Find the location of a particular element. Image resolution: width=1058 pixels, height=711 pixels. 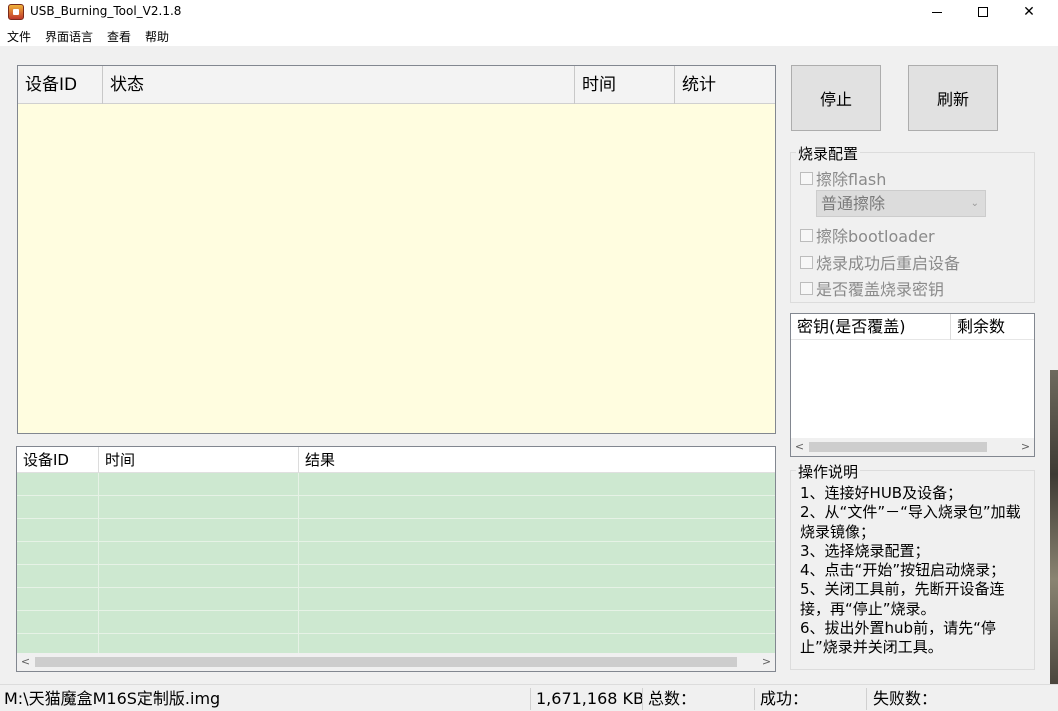

erase-flash-label: 擦除flash is located at coordinates (851, 179).